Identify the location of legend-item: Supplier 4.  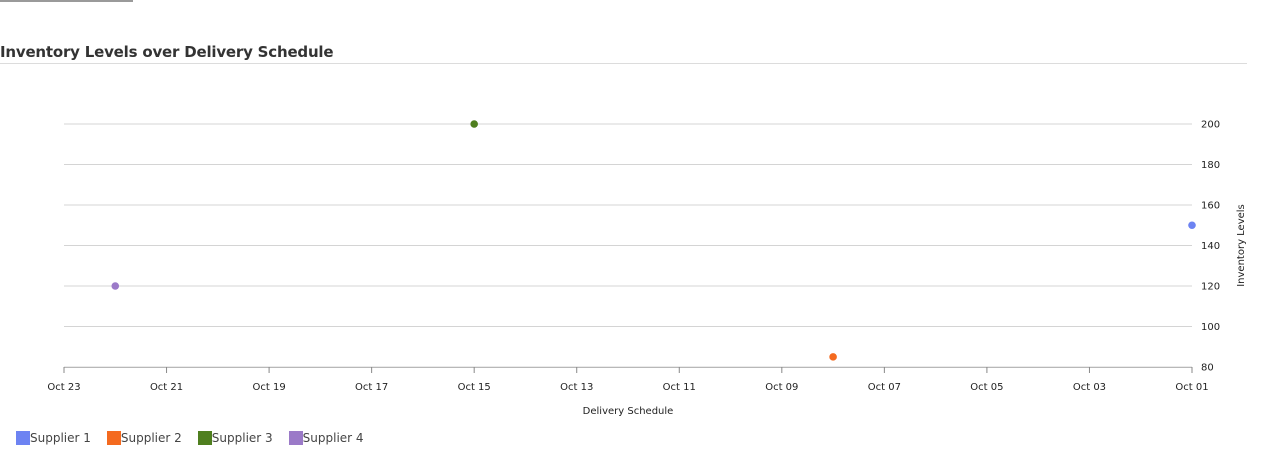
(326, 438).